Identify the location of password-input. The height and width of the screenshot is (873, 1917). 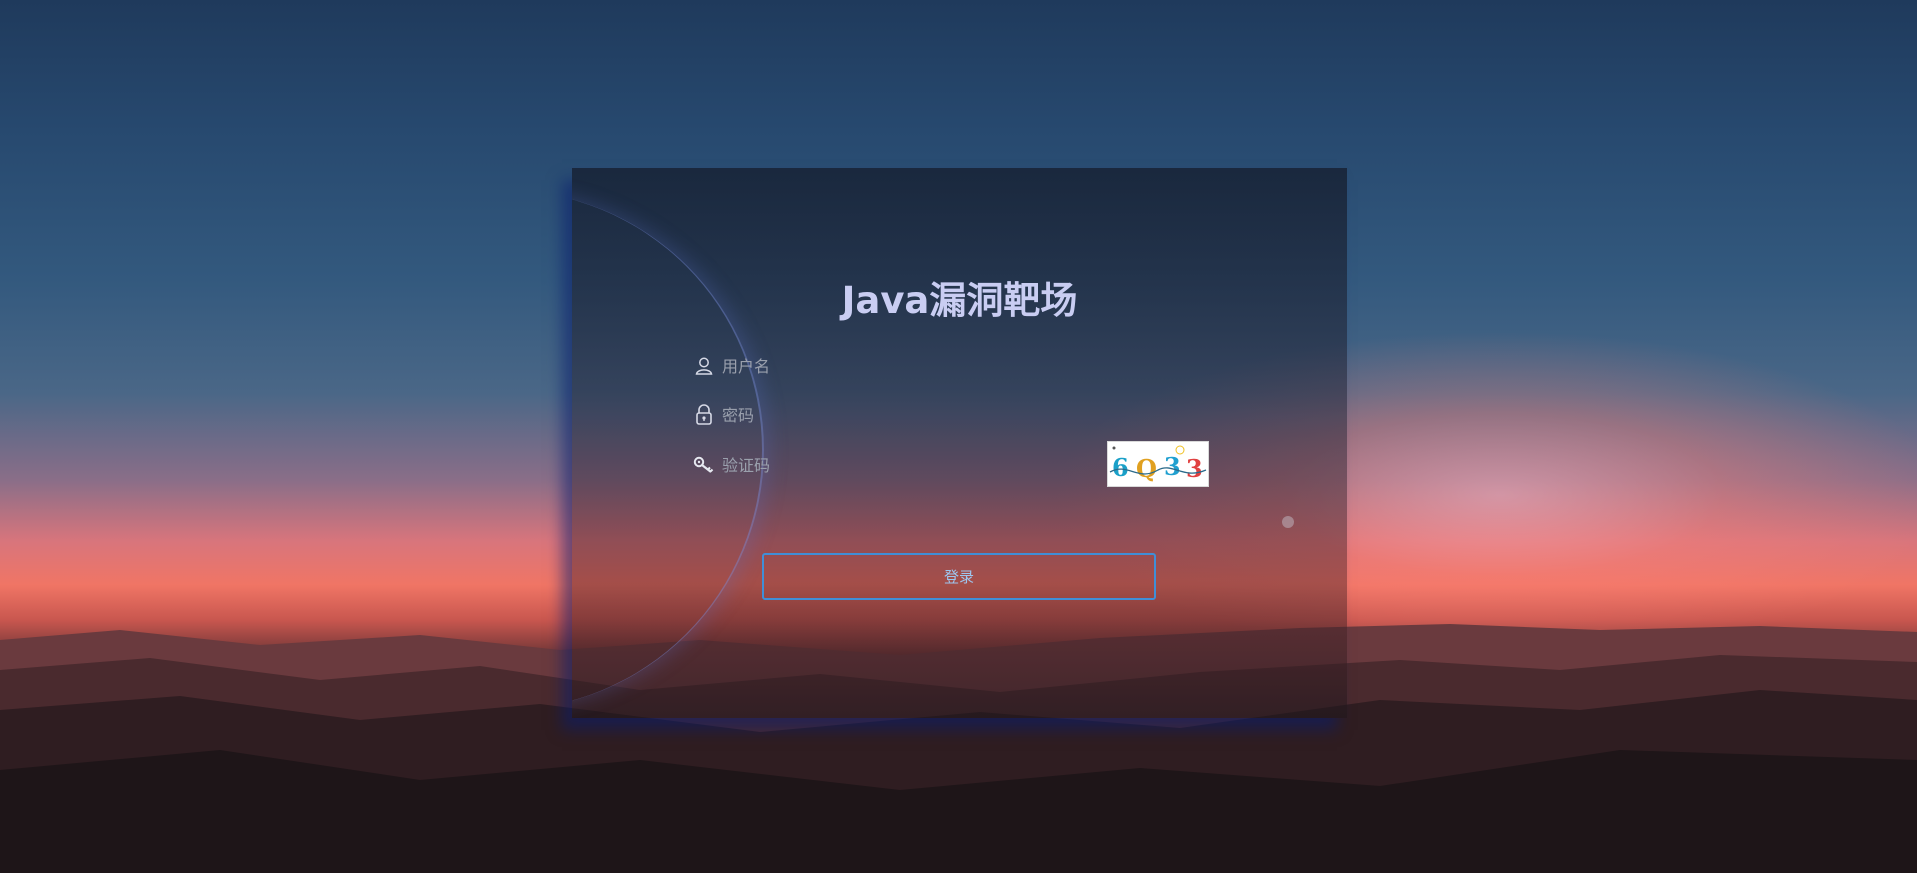
(917, 415).